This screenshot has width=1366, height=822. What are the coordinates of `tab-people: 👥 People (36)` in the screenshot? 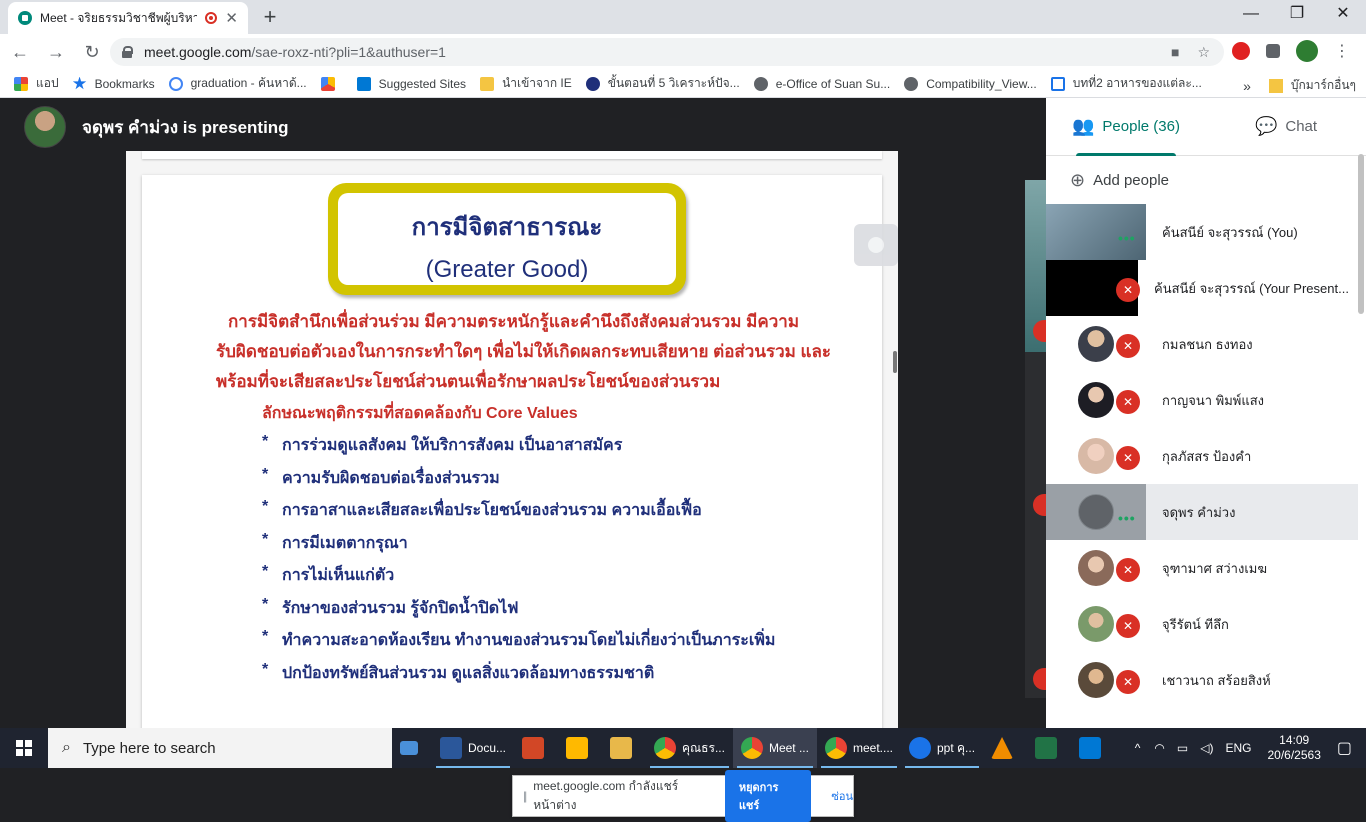 It's located at (1126, 127).